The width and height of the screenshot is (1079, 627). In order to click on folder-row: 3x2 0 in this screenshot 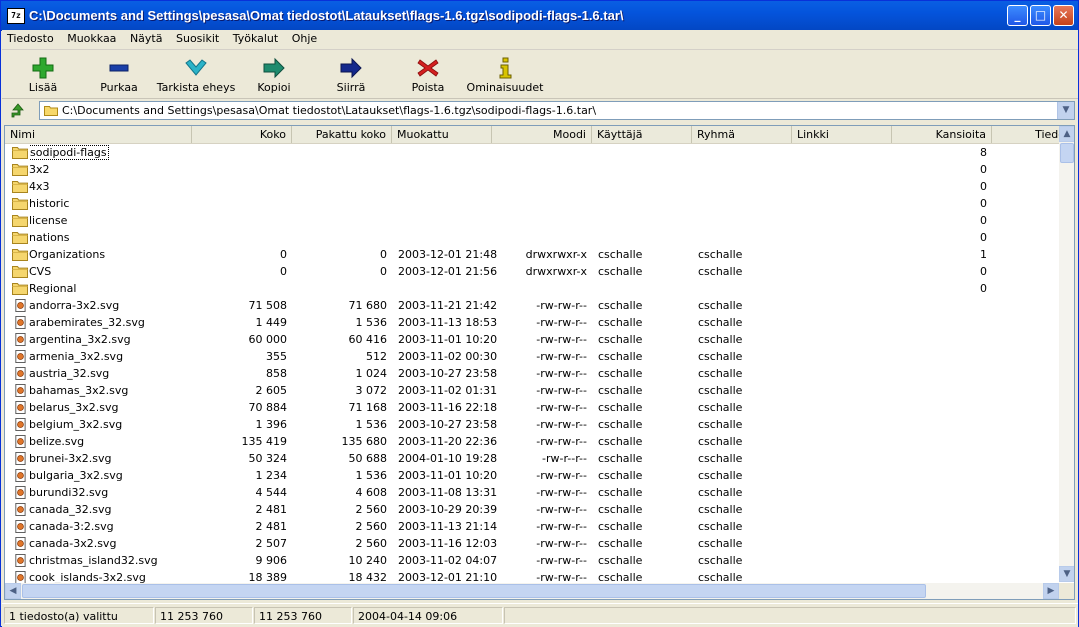, I will do `click(532, 169)`.